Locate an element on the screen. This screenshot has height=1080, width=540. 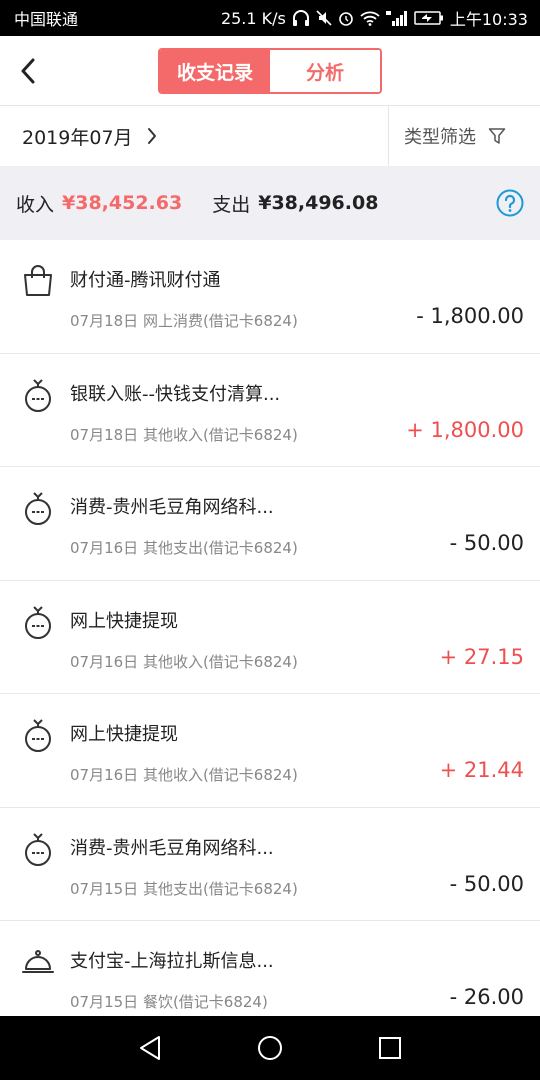
circle-home-icon is located at coordinates (270, 1048).